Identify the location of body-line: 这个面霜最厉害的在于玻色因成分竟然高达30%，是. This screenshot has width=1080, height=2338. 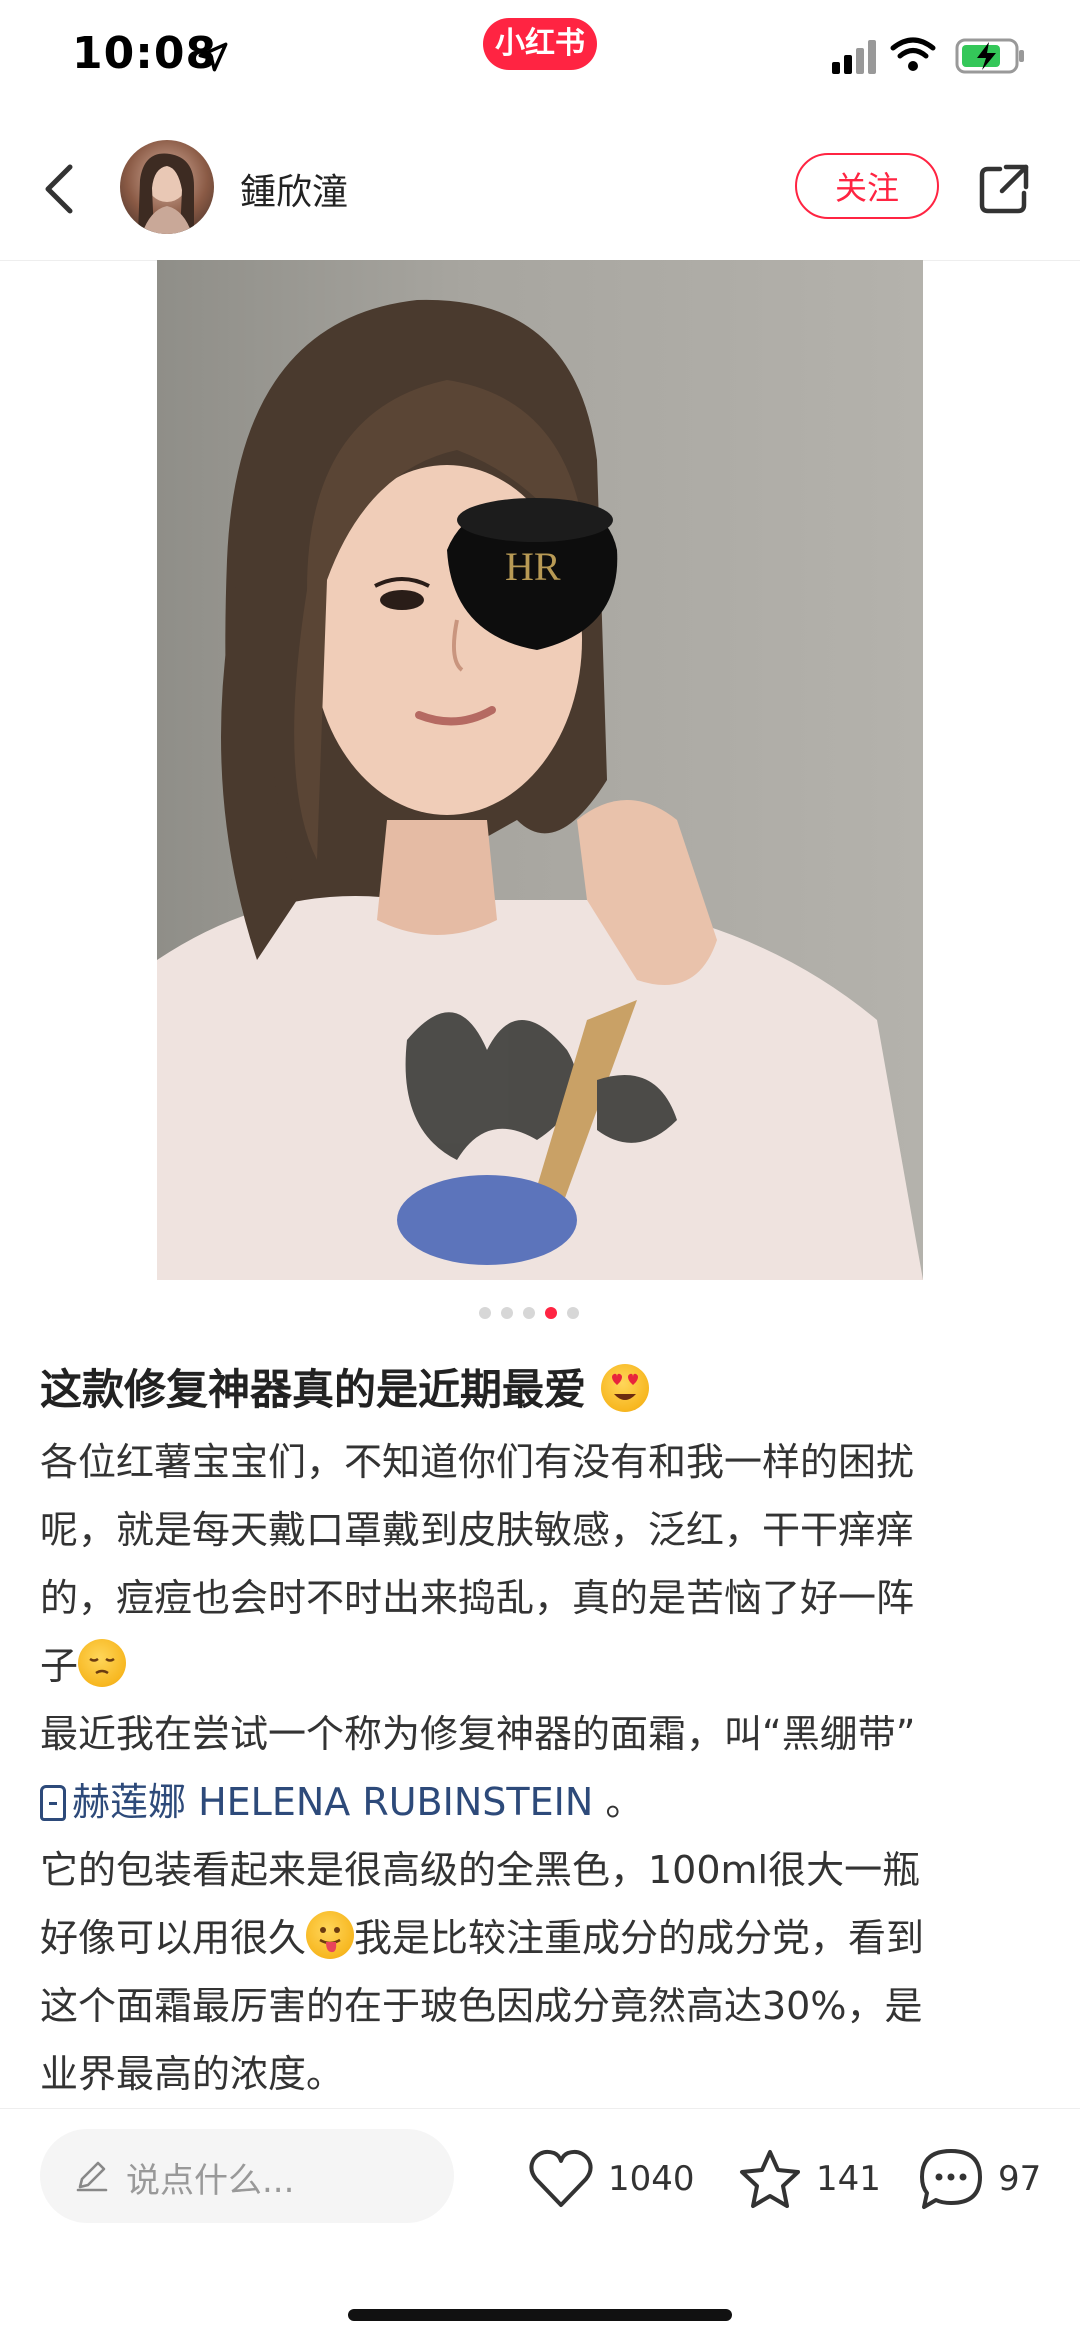
(481, 2006).